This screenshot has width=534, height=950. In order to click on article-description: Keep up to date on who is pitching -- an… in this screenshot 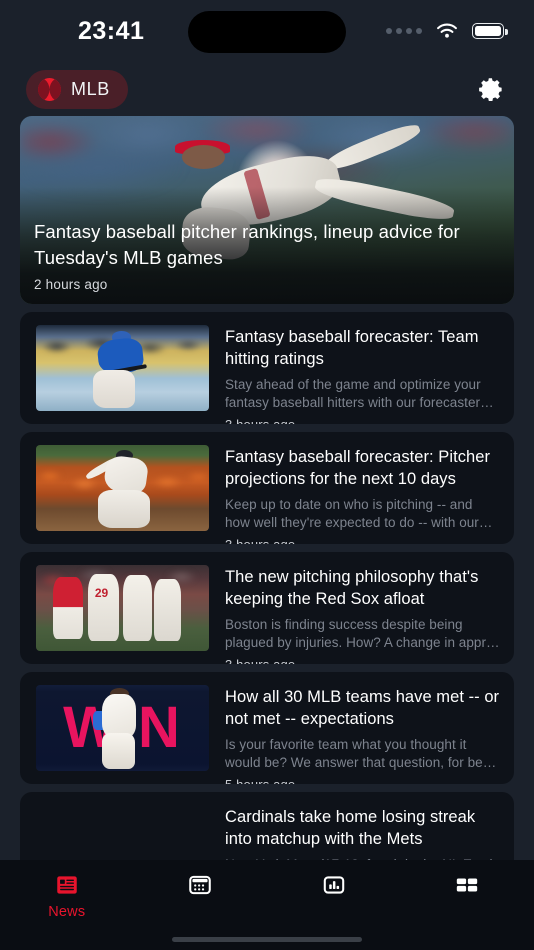, I will do `click(359, 513)`.